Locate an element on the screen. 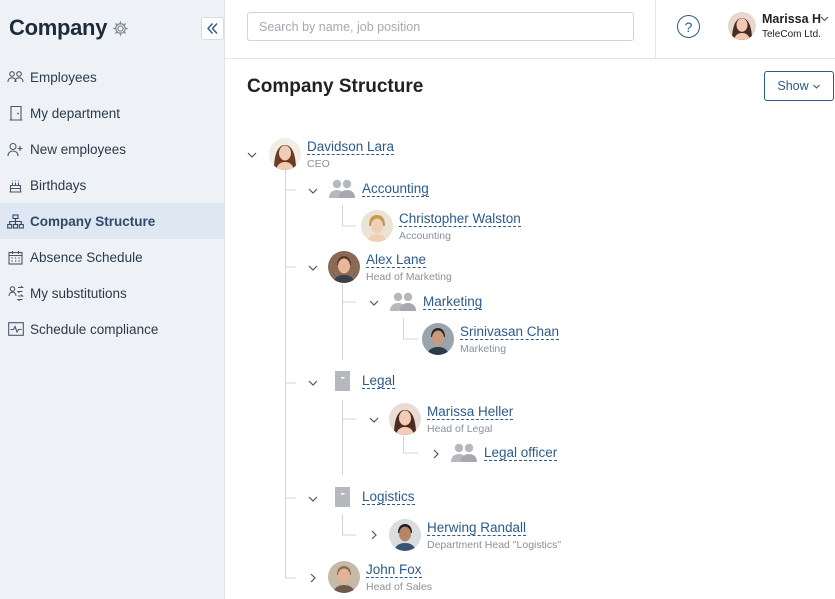 The width and height of the screenshot is (835, 599). tree-node-logistics: Logistics is located at coordinates (371, 497).